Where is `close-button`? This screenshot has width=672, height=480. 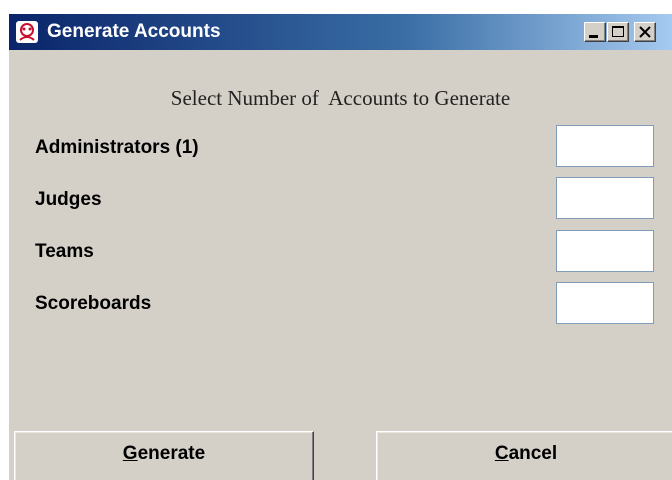 close-button is located at coordinates (645, 32).